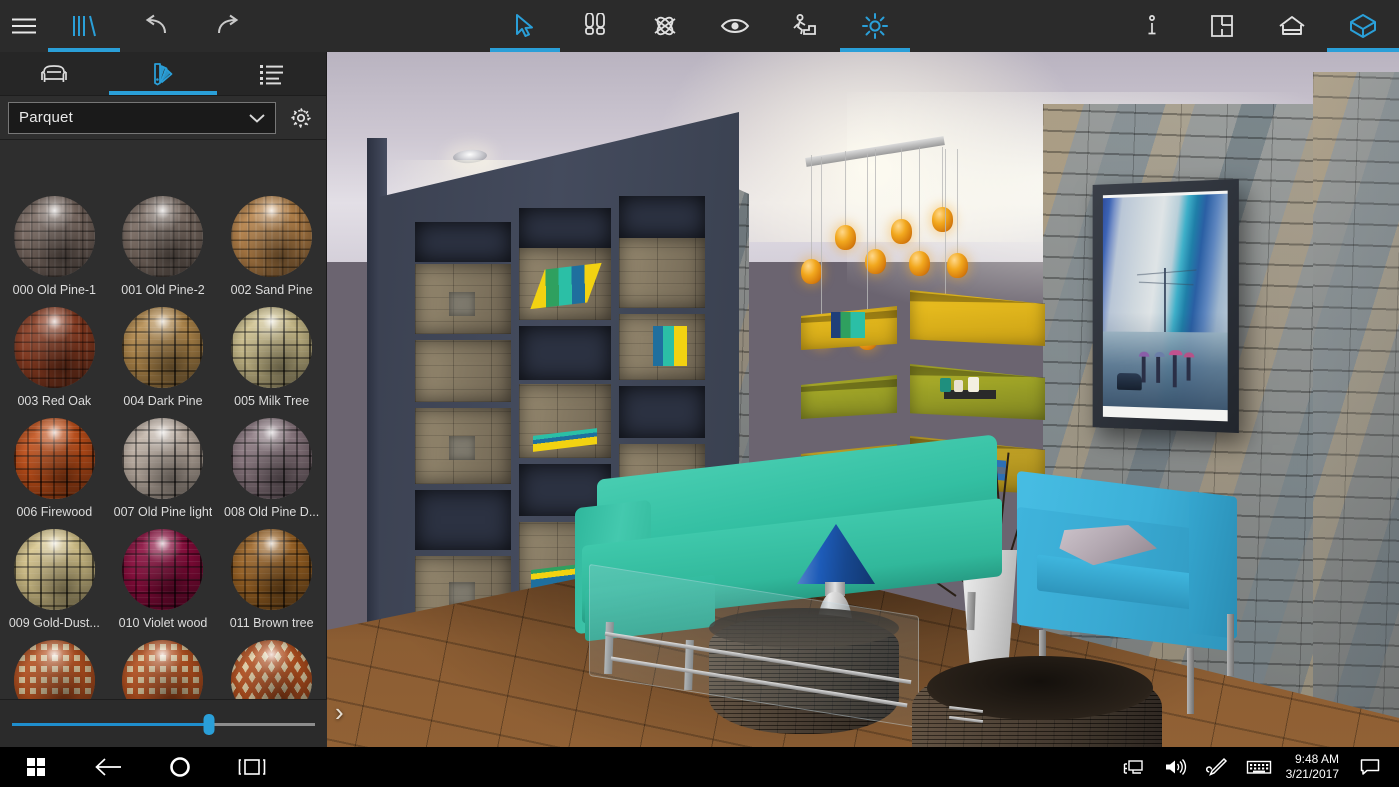 This screenshot has height=787, width=1399. I want to click on start-button, so click(36, 767).